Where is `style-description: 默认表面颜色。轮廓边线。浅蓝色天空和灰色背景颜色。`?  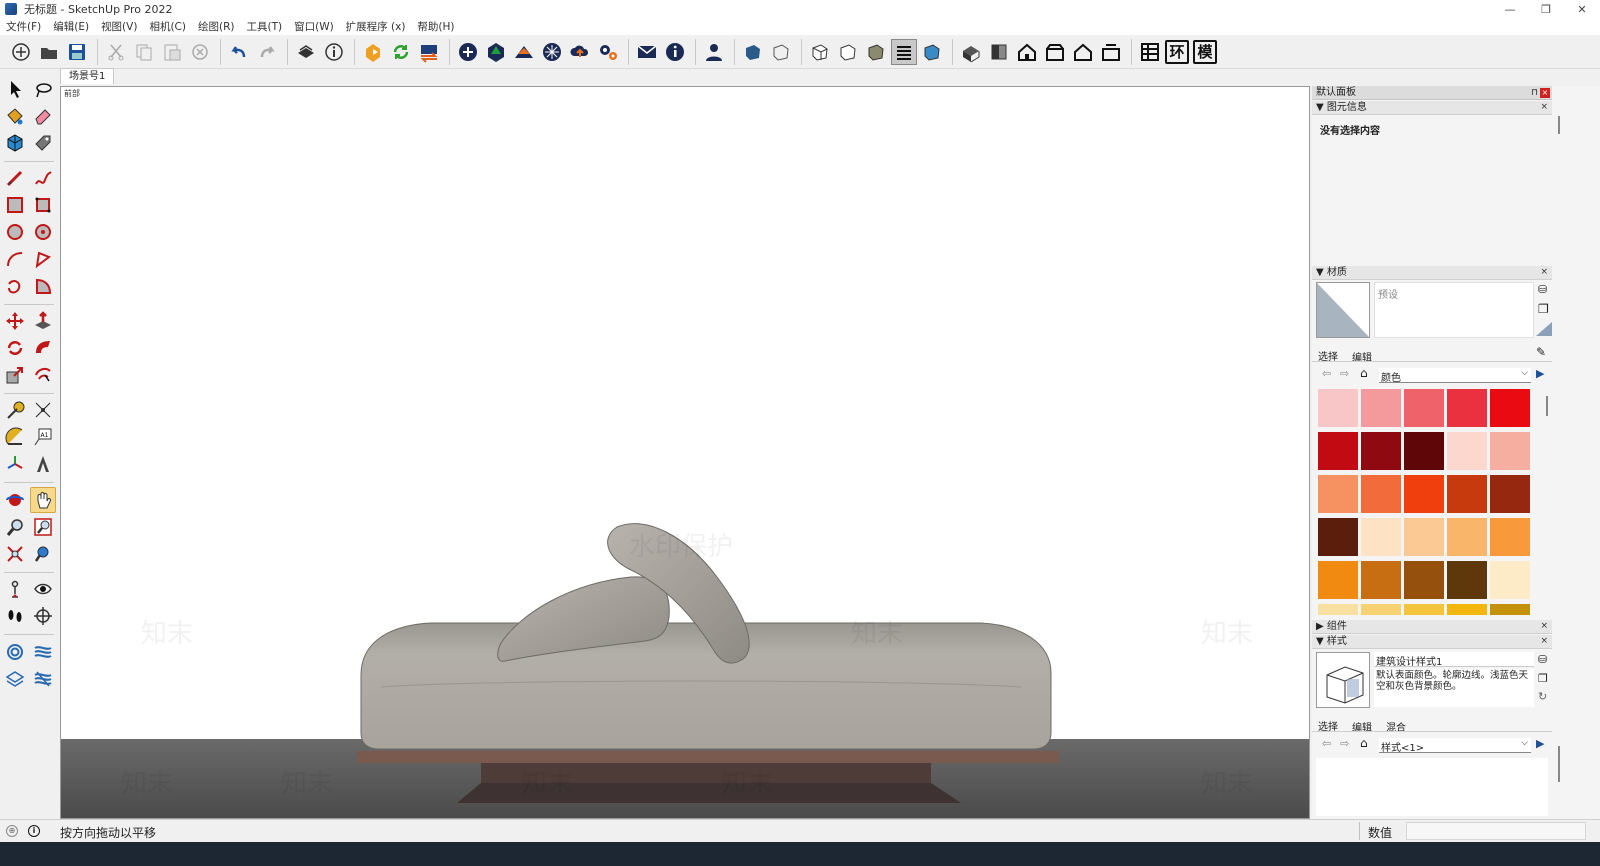
style-description: 默认表面颜色。轮廓边线。浅蓝色天空和灰色背景颜色。 is located at coordinates (1454, 688).